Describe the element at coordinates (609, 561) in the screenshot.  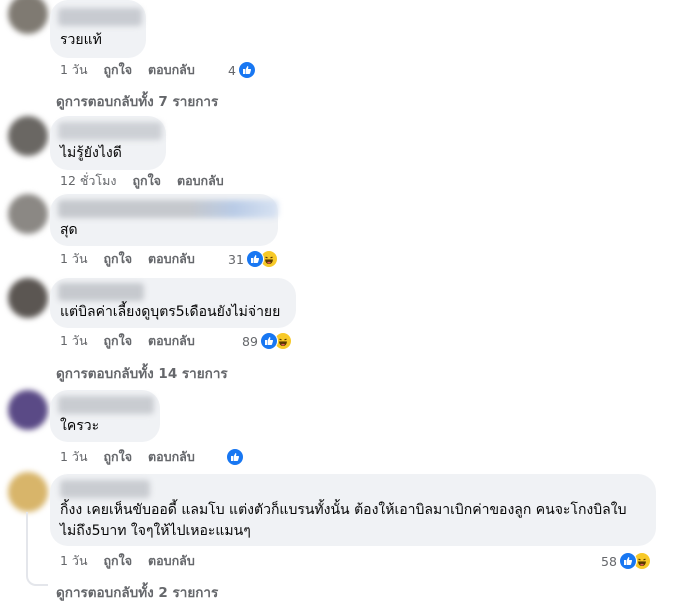
I see `reaction-count: 58` at that location.